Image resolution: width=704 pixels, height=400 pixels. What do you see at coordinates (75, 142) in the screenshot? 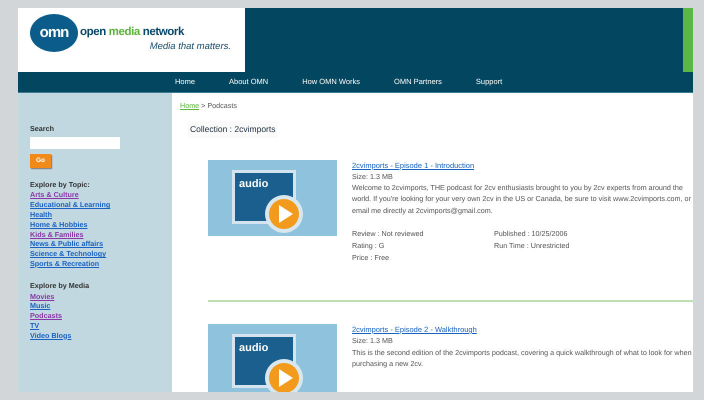
I see `search-field` at bounding box center [75, 142].